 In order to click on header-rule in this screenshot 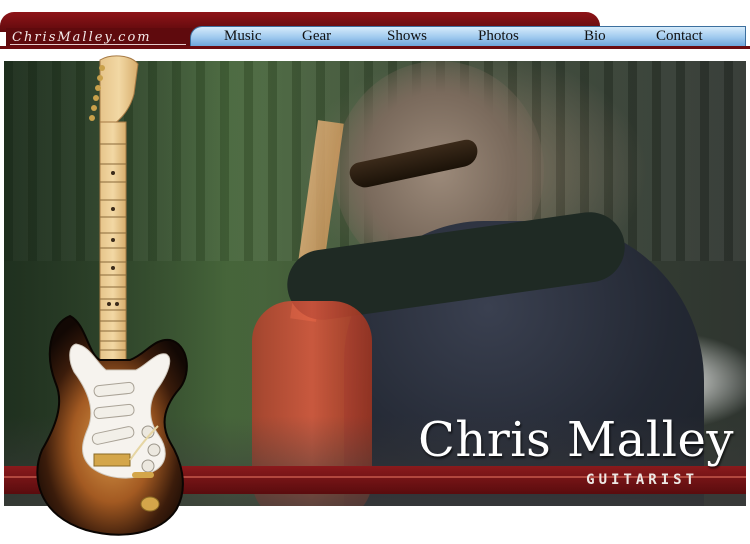, I will do `click(375, 47)`.